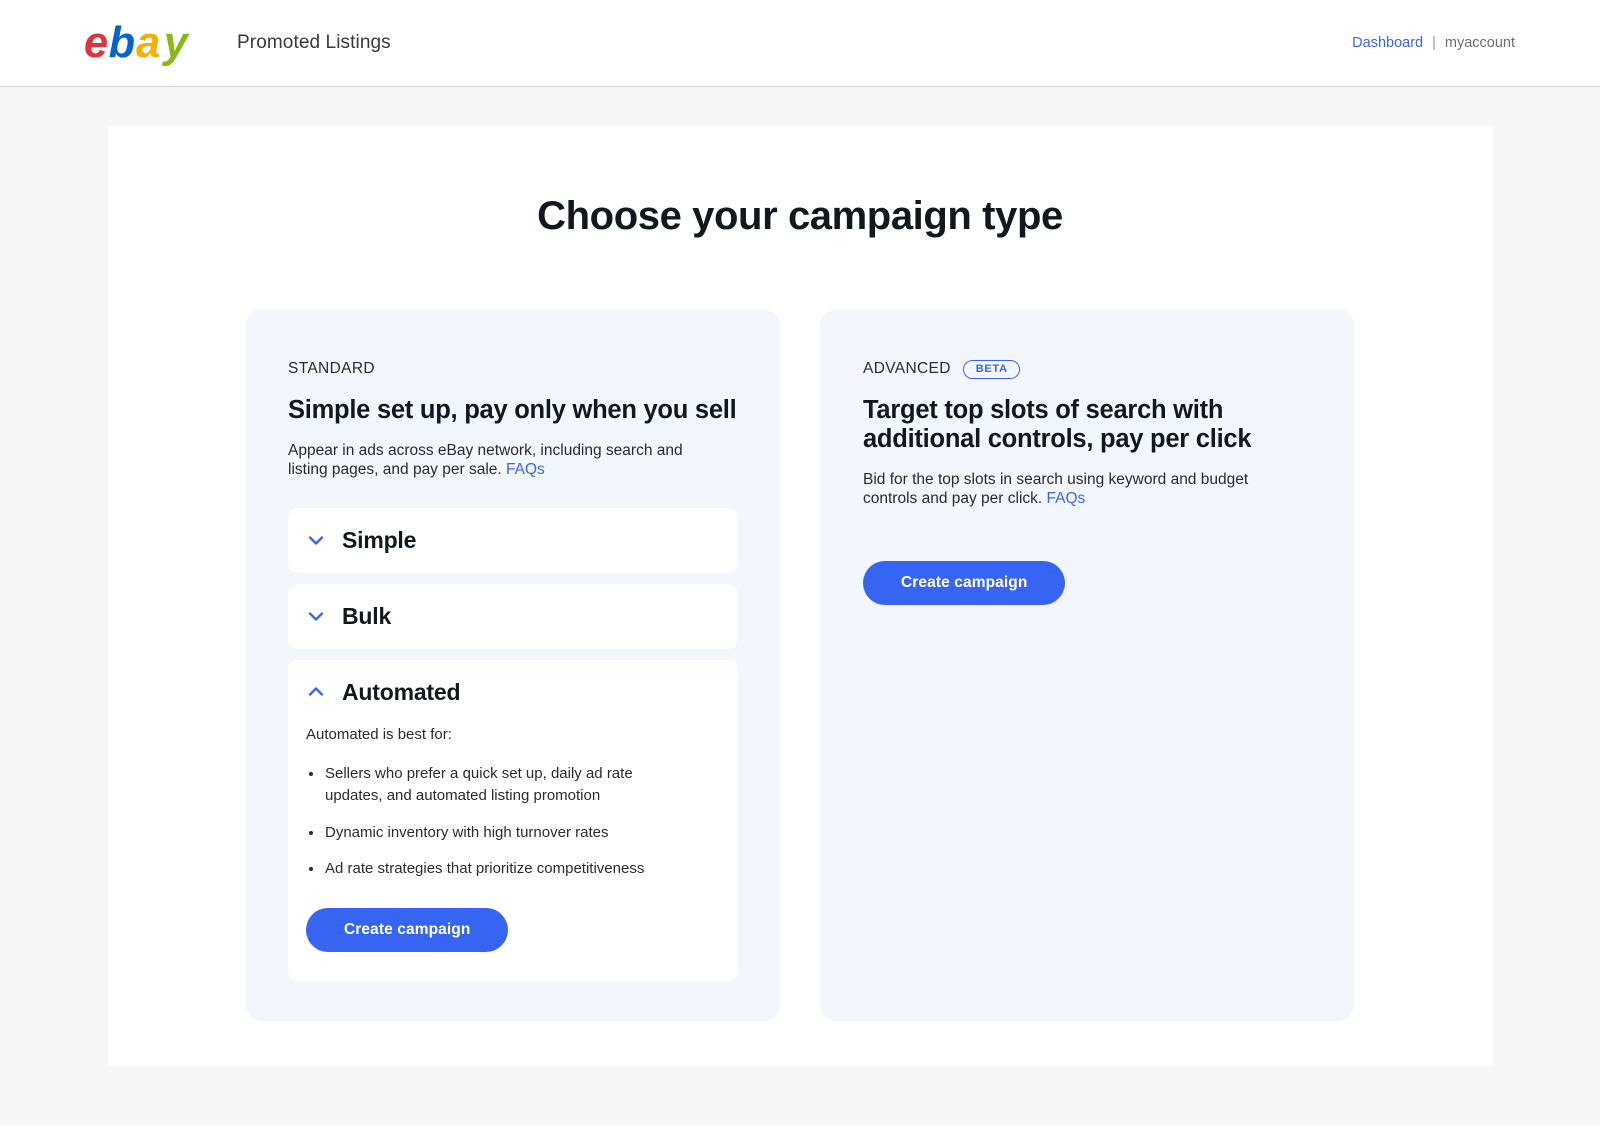 The image size is (1600, 1125). I want to click on standard-heading: Simple set up, pay only when you sell, so click(512, 410).